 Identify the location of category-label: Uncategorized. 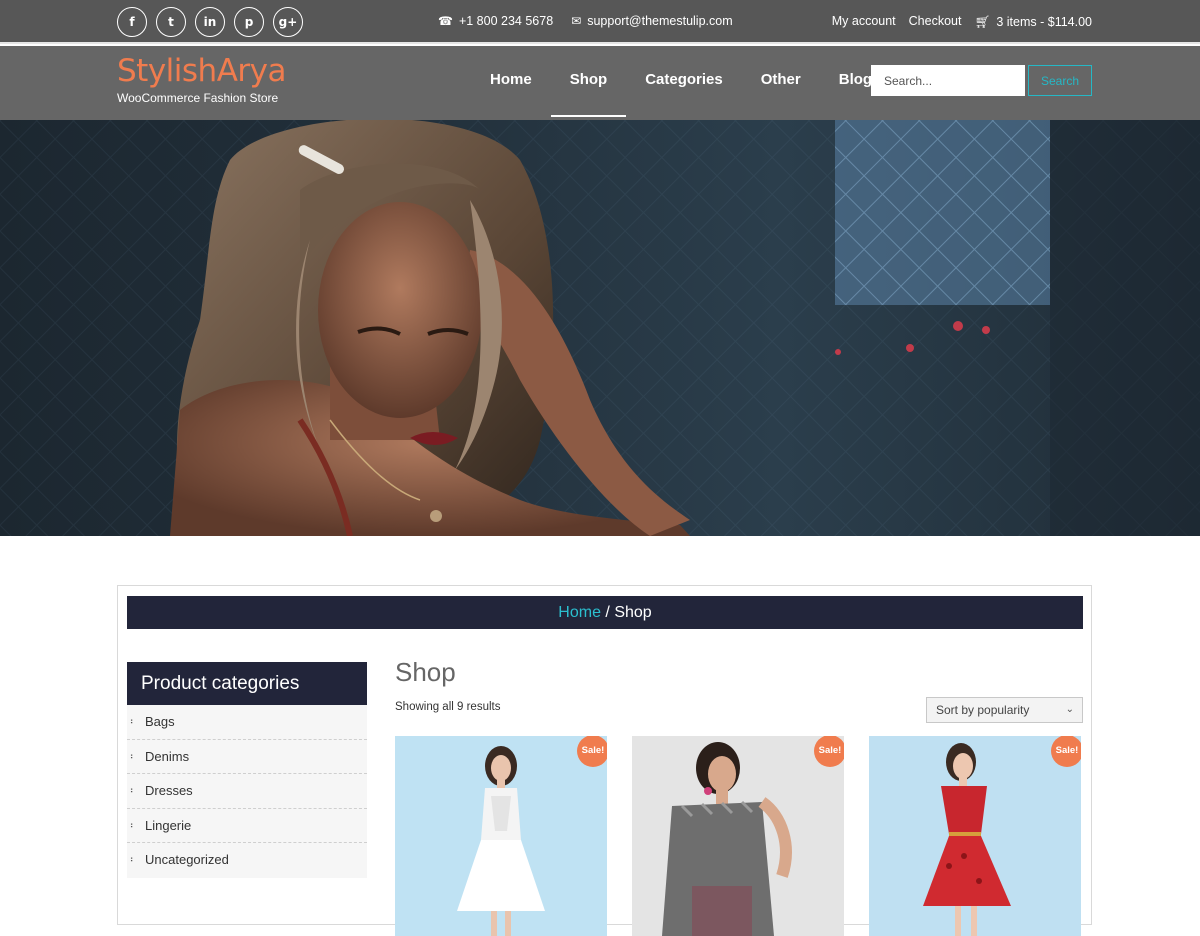
(187, 859).